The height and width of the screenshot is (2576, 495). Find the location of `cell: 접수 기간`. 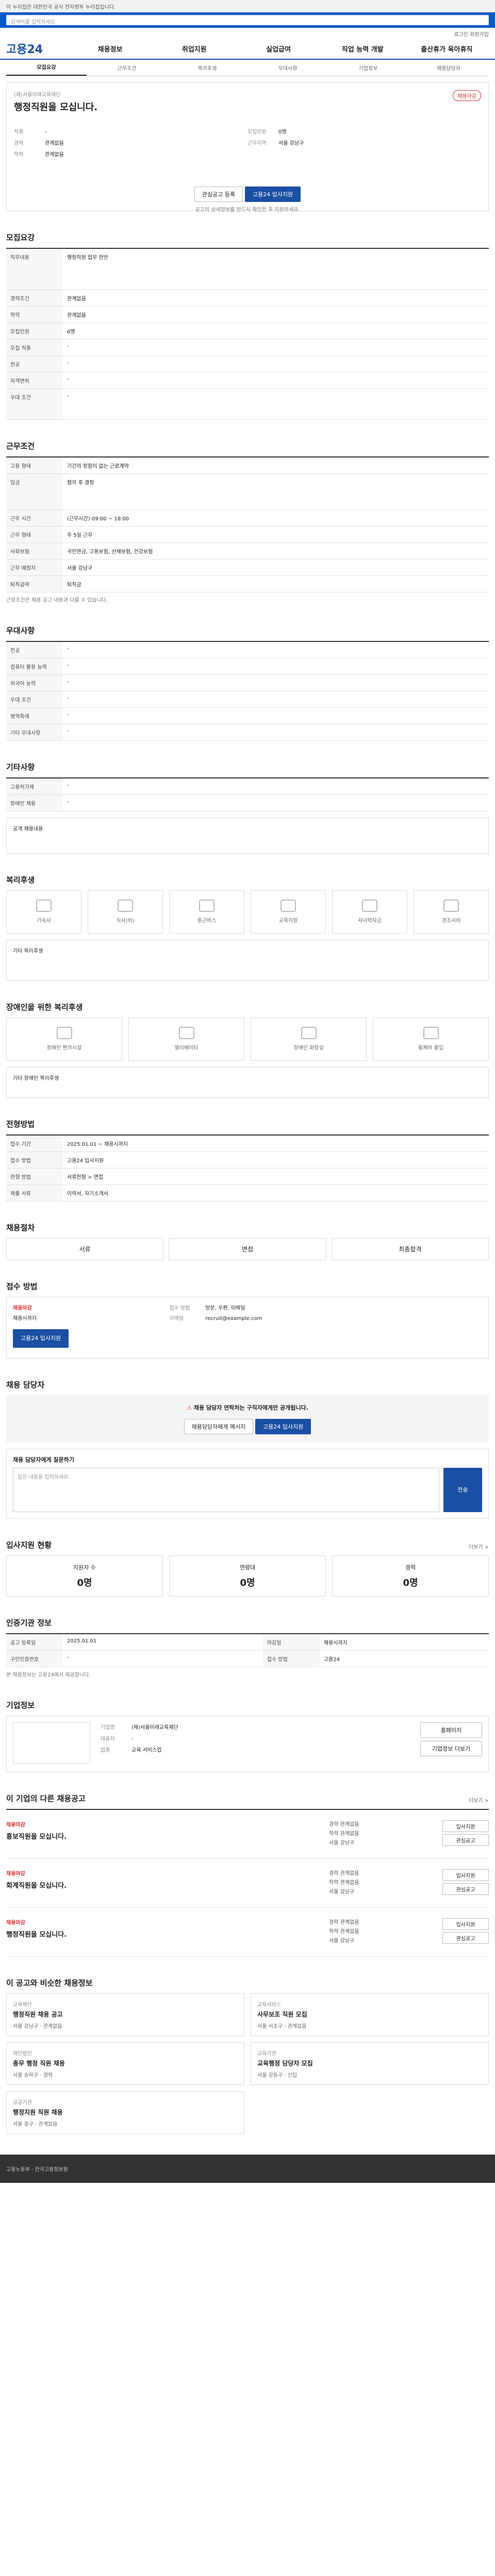

cell: 접수 기간 is located at coordinates (34, 1143).